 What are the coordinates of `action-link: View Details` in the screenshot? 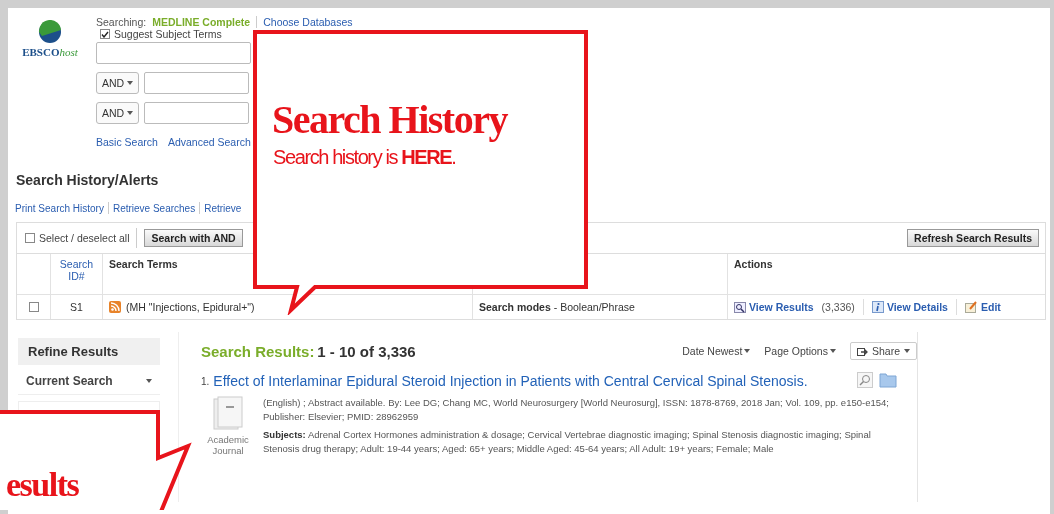 It's located at (917, 307).